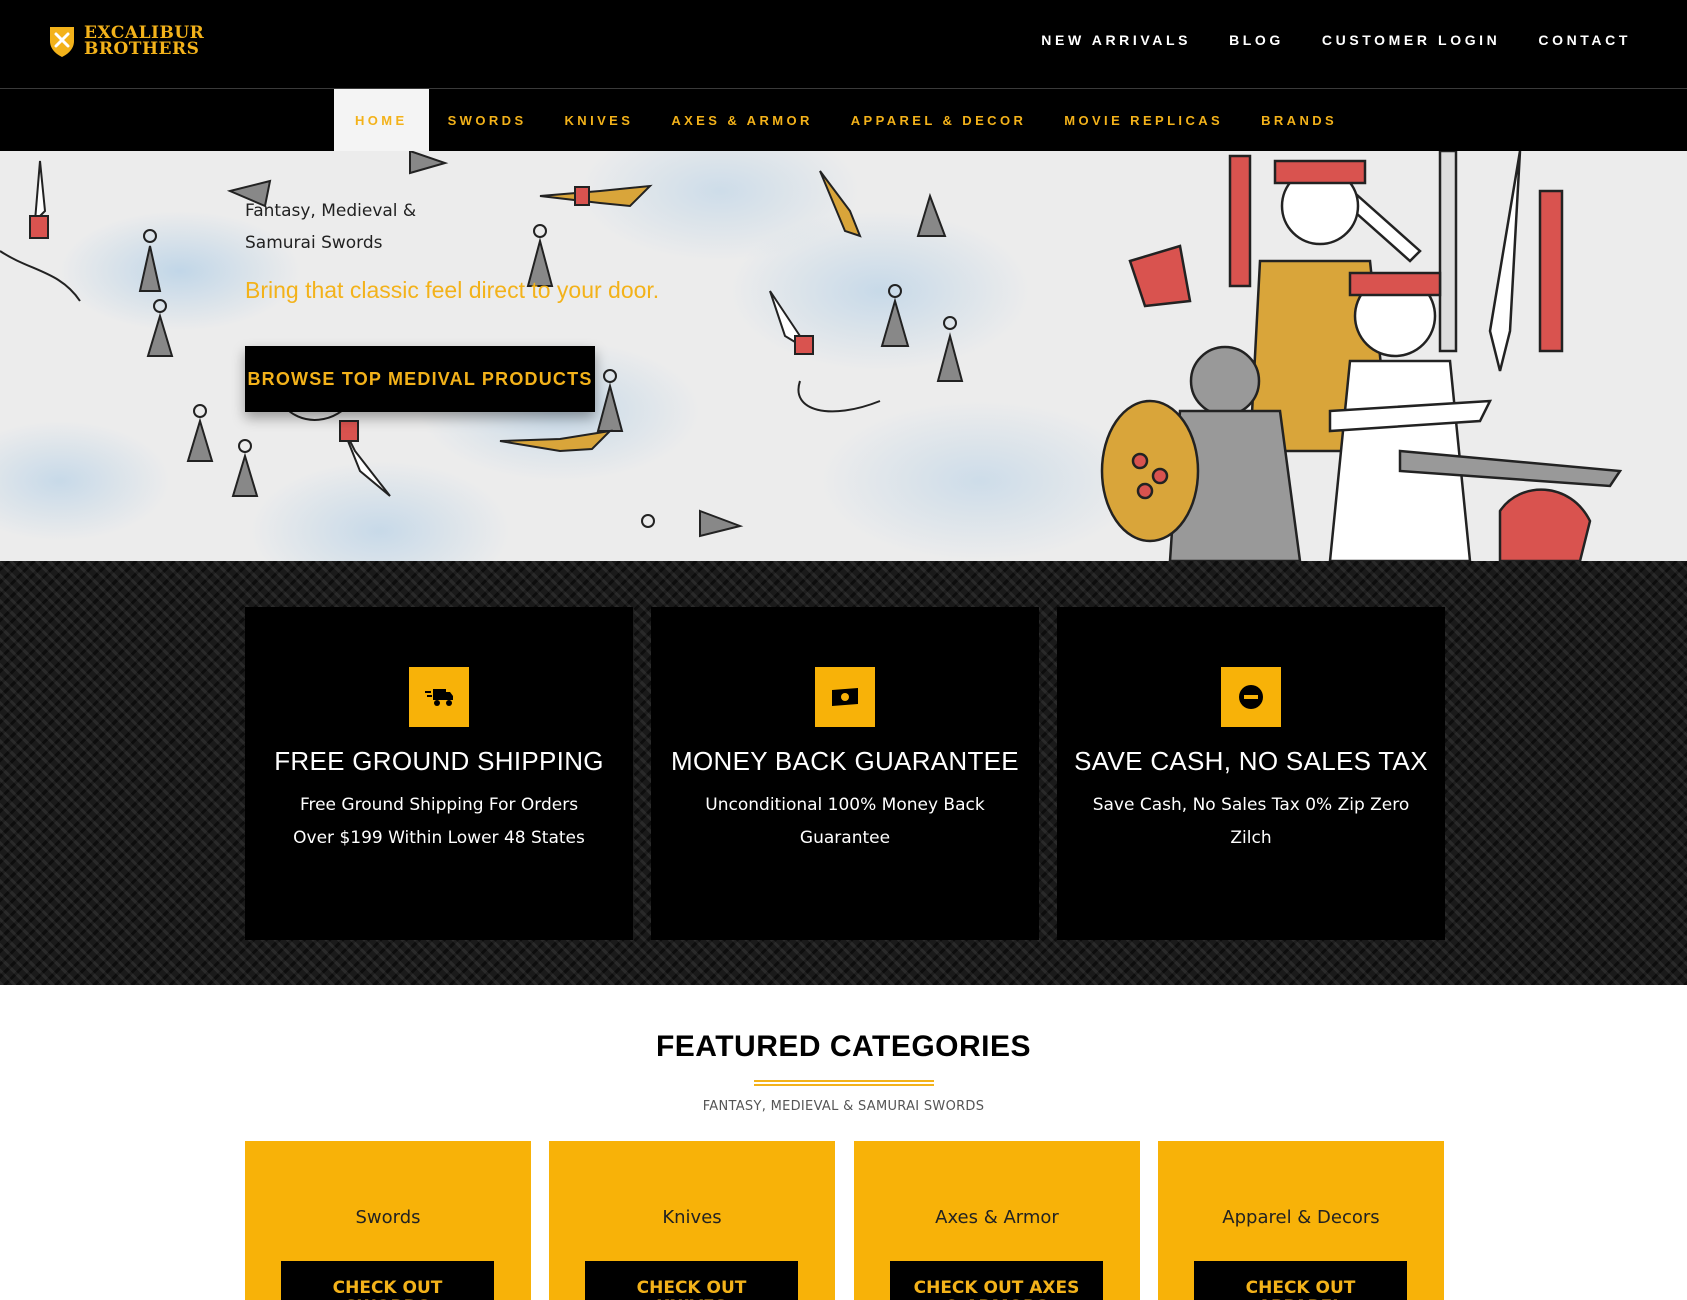  I want to click on shield-logo-icon, so click(62, 42).